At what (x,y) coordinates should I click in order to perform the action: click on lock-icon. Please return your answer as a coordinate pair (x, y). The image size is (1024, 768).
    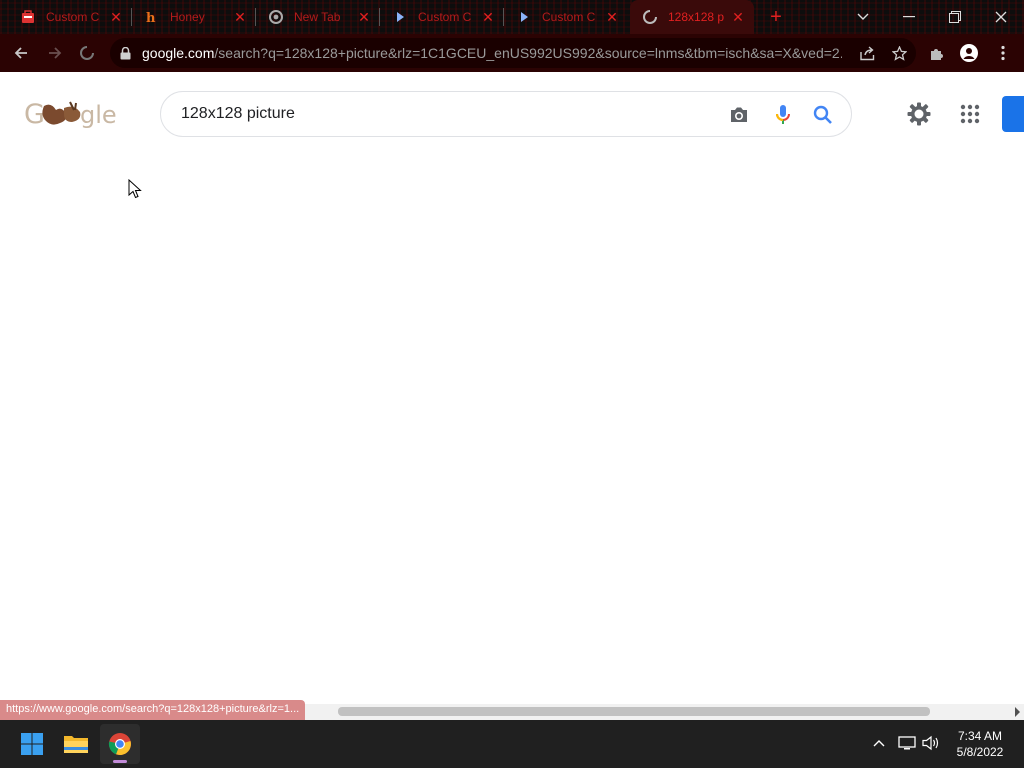
    Looking at the image, I should click on (126, 53).